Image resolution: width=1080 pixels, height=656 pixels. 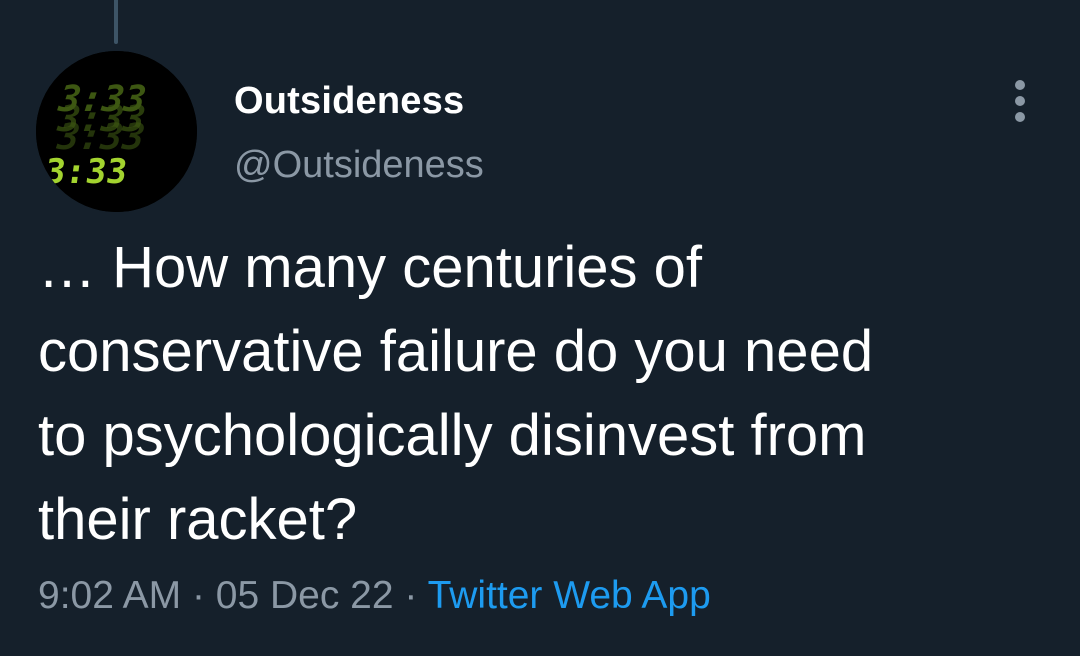 I want to click on tweet-date: 05 Dec 22, so click(x=305, y=595).